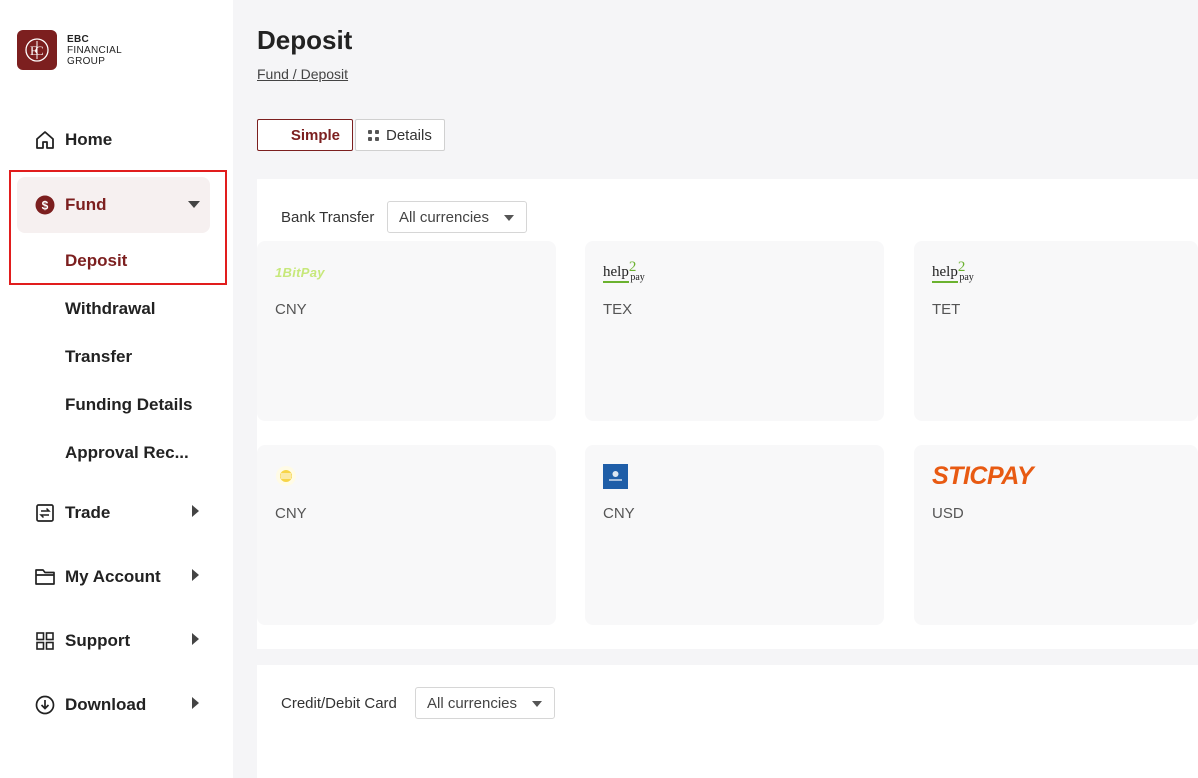 Image resolution: width=1198 pixels, height=778 pixels. I want to click on payment-card-coin: CNY, so click(406, 535).